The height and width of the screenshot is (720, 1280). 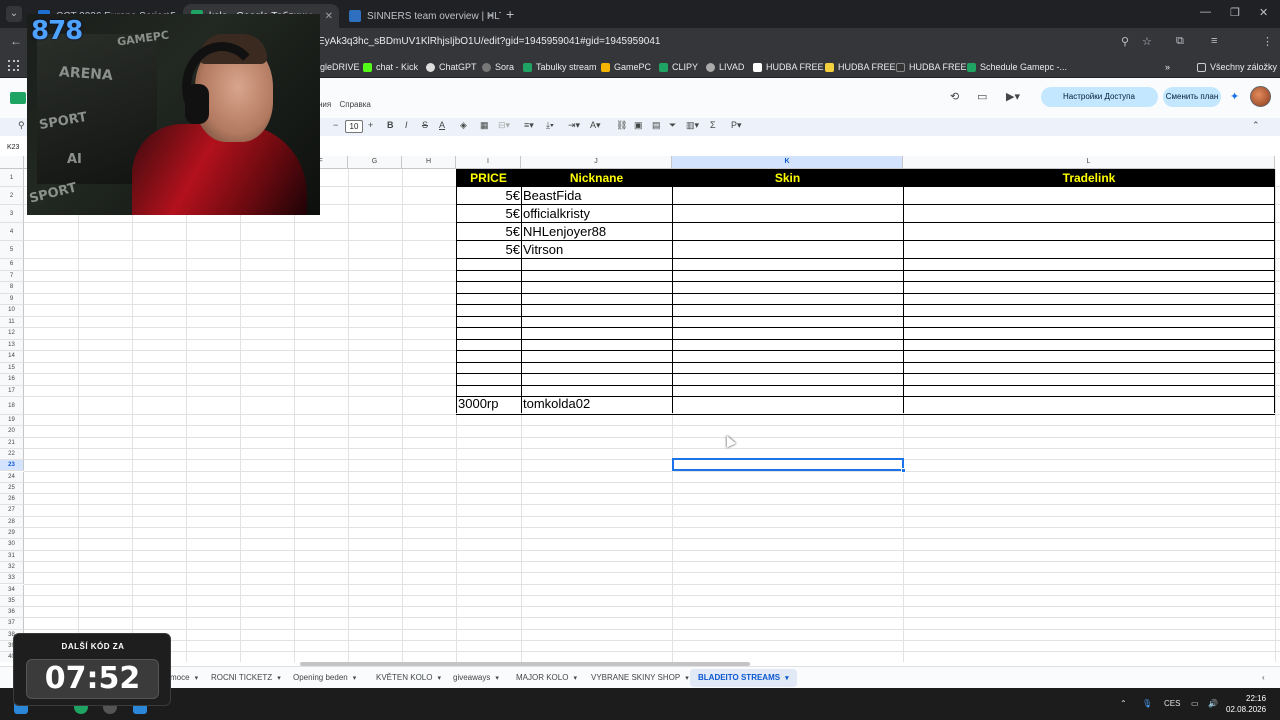 I want to click on header-price: PRICE, so click(x=488, y=178).